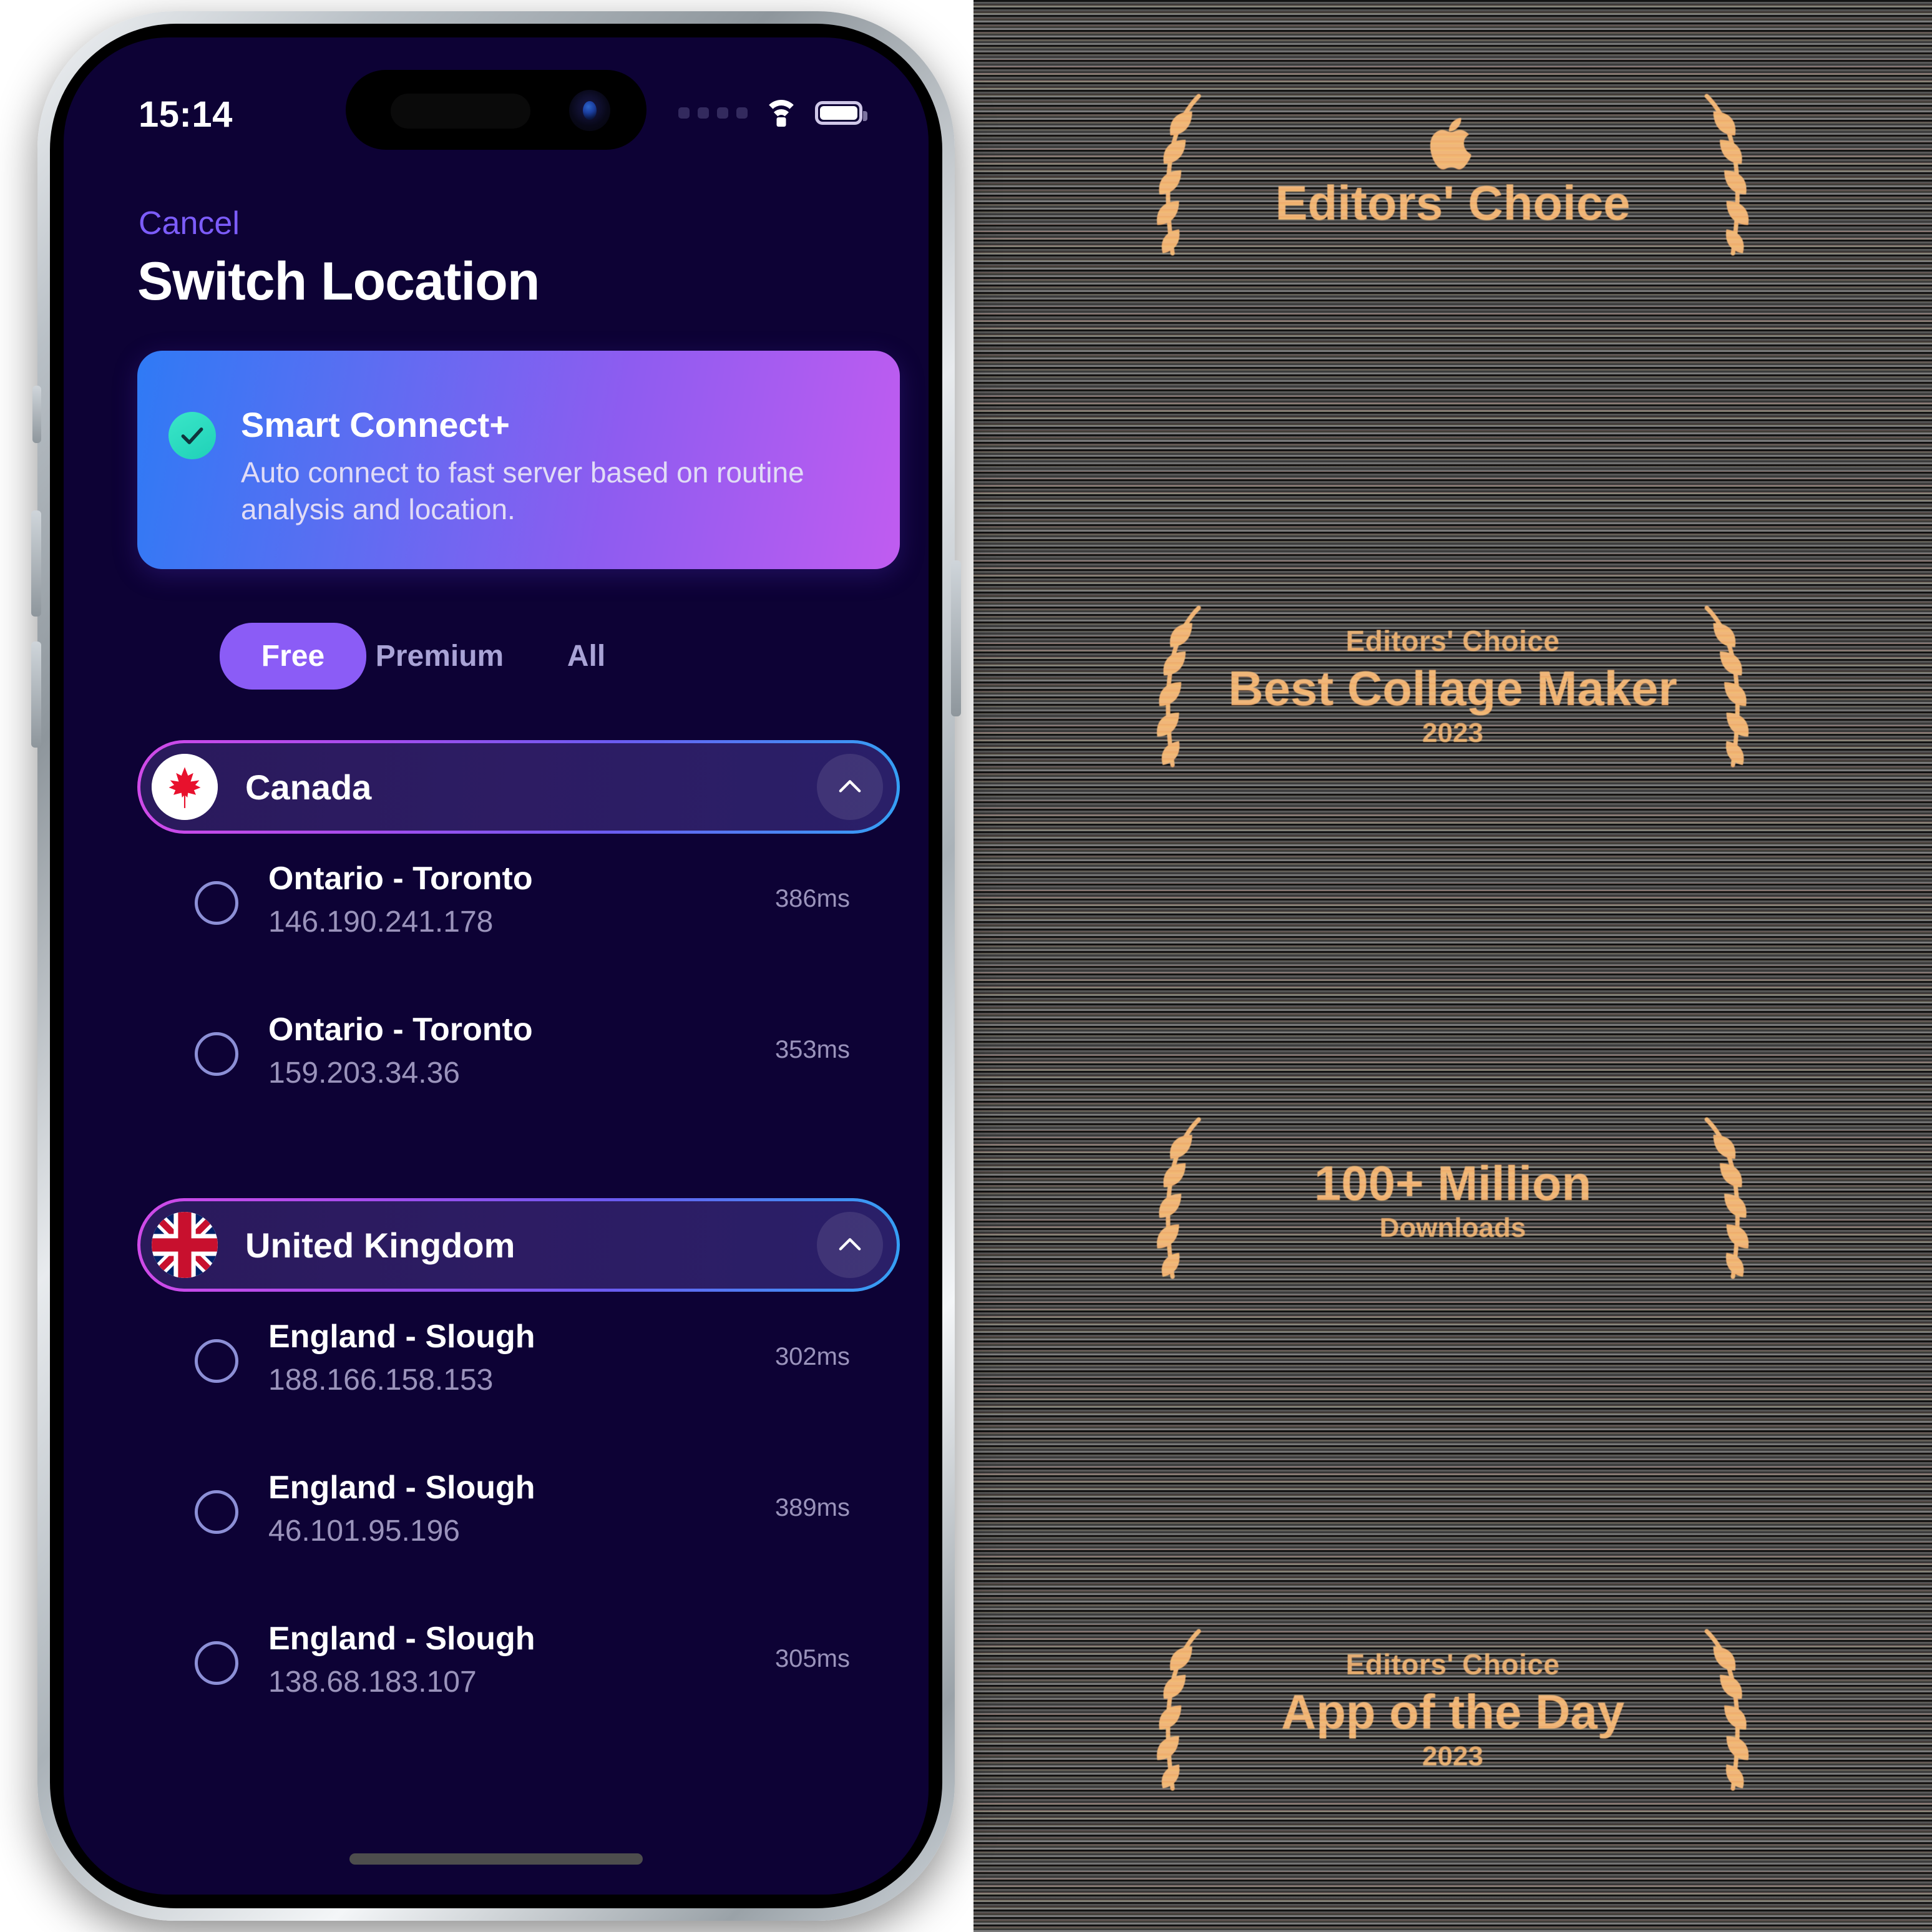 The width and height of the screenshot is (1932, 1932). Describe the element at coordinates (530, 908) in the screenshot. I see `server-row: Ontario - Toronto 146.190.241.178 386ms` at that location.